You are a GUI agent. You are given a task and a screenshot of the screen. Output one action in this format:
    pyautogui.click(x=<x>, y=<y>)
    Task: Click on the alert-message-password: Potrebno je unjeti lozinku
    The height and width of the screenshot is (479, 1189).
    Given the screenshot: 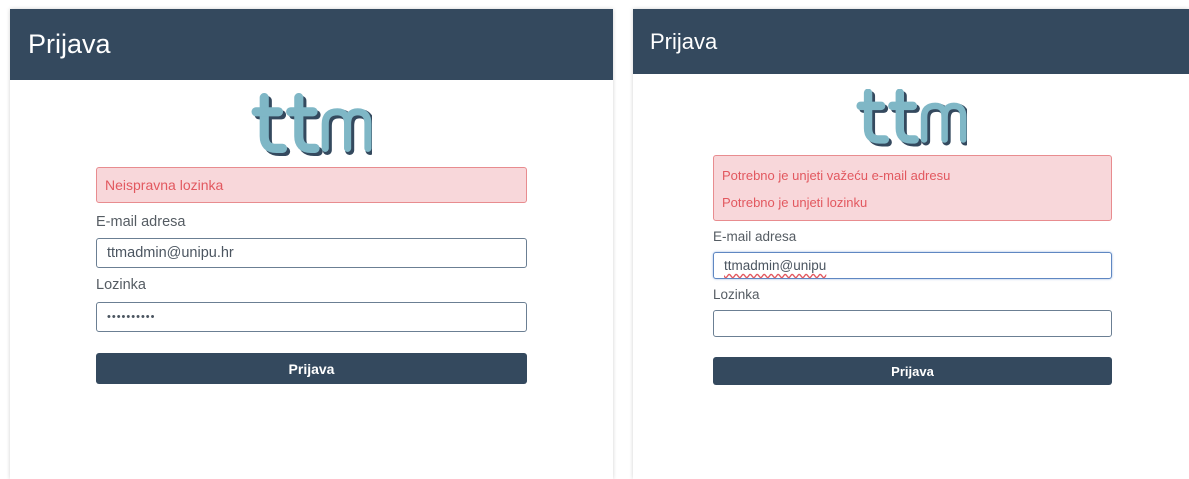 What is the action you would take?
    pyautogui.click(x=795, y=202)
    